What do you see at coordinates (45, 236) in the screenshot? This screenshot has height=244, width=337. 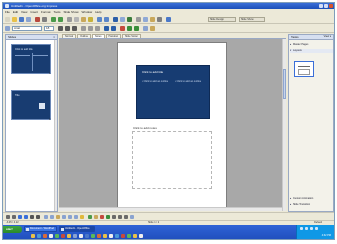 I see `media-icon` at bounding box center [45, 236].